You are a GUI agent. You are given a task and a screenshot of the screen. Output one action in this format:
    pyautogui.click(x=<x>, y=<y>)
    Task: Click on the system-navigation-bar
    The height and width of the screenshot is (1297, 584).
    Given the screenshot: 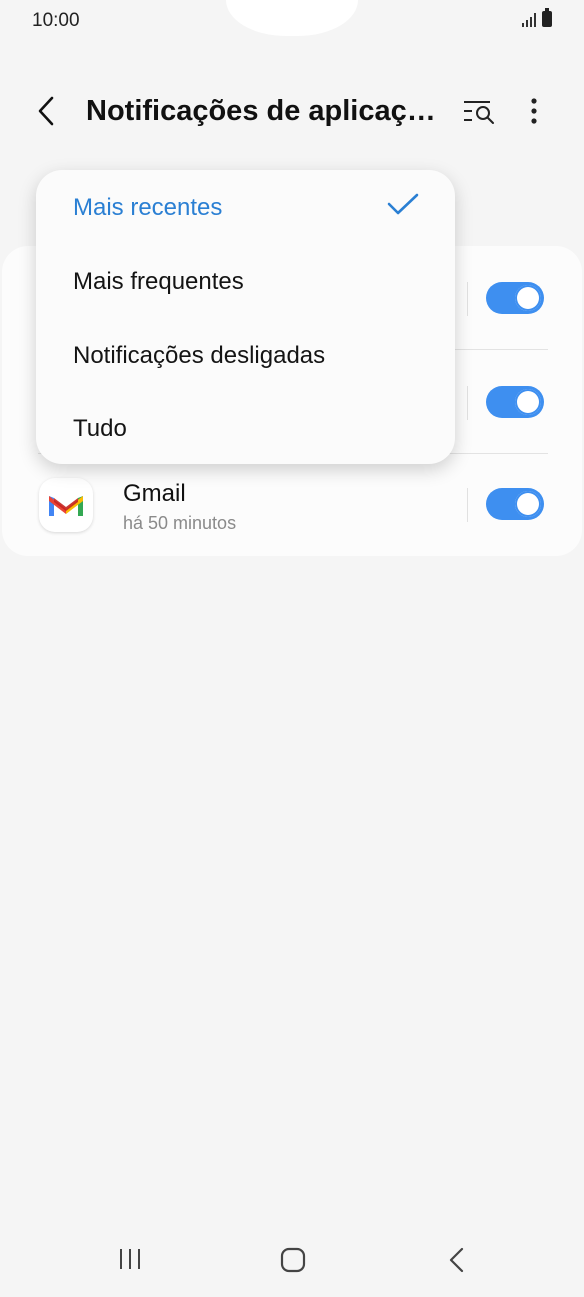 What is the action you would take?
    pyautogui.click(x=292, y=1260)
    